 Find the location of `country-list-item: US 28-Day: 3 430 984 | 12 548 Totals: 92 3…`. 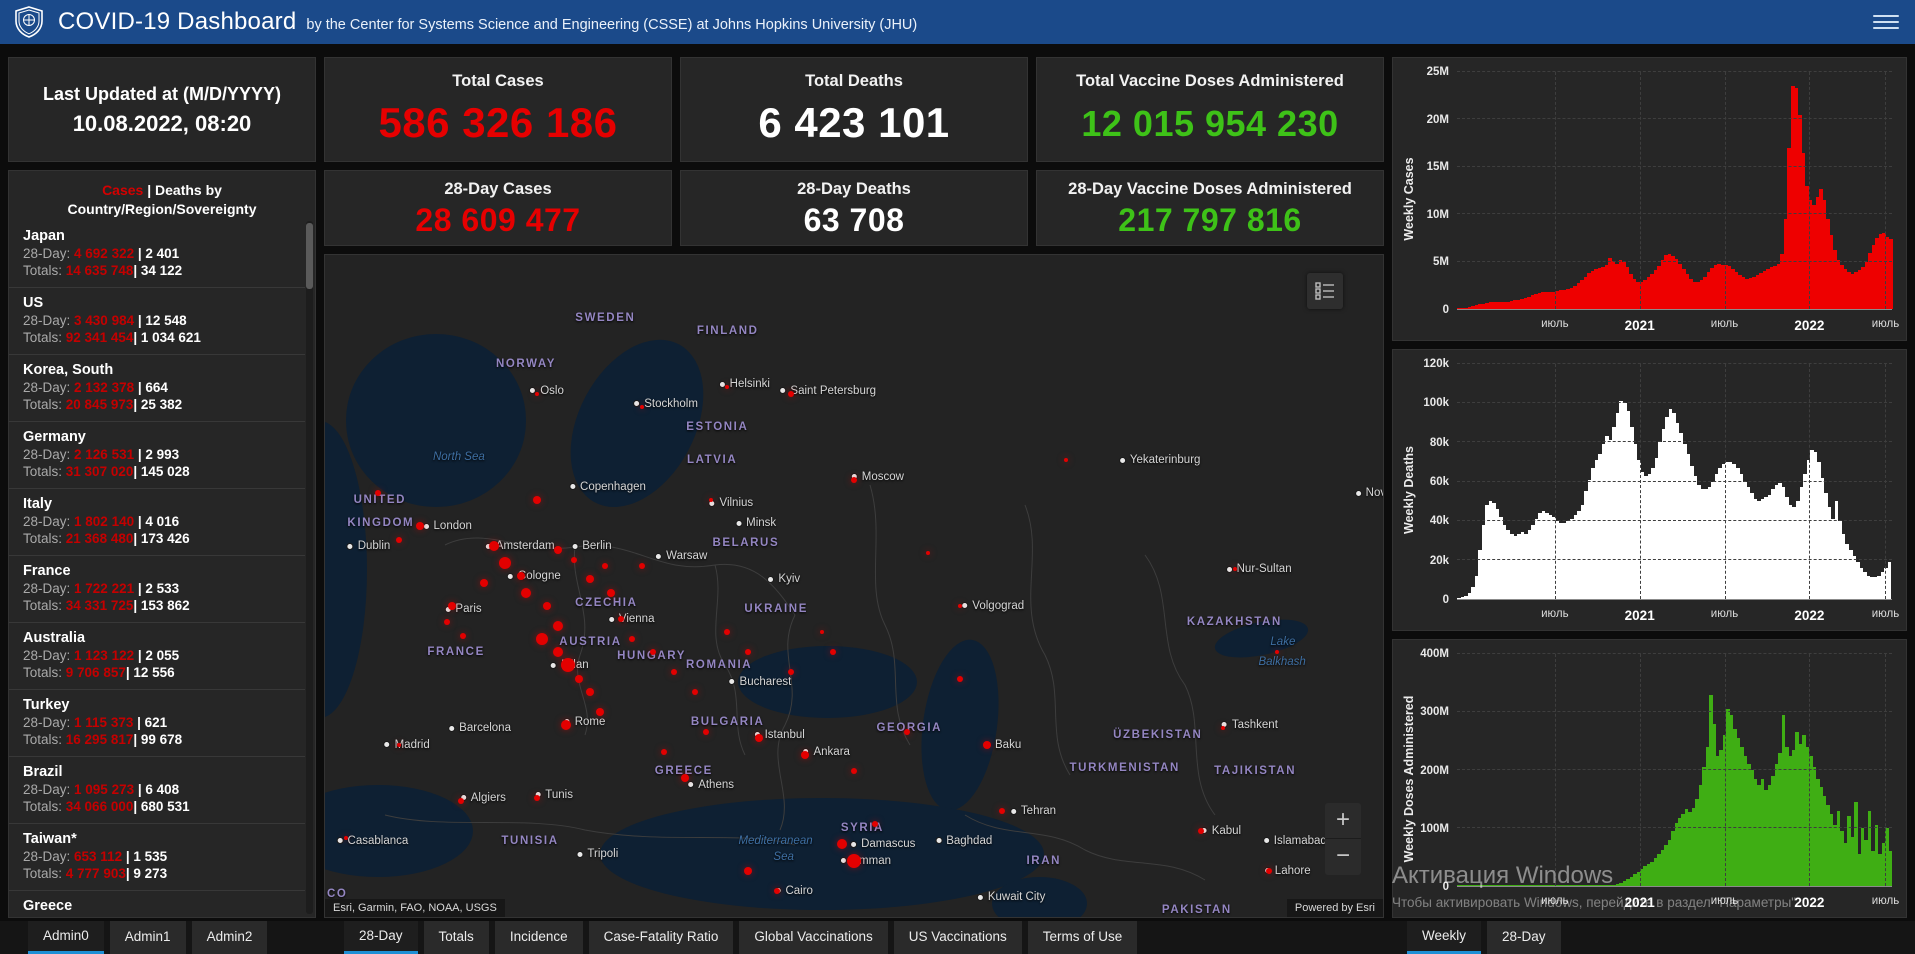

country-list-item: US 28-Day: 3 430 984 | 12 548 Totals: 92 3… is located at coordinates (157, 320).